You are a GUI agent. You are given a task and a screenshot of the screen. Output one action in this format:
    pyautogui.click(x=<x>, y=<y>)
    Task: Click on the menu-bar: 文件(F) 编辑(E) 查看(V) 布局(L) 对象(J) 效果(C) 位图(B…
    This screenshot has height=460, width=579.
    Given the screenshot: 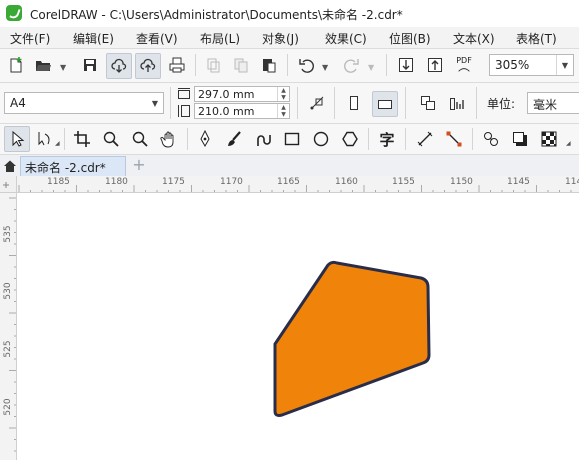 What is the action you would take?
    pyautogui.click(x=289, y=38)
    